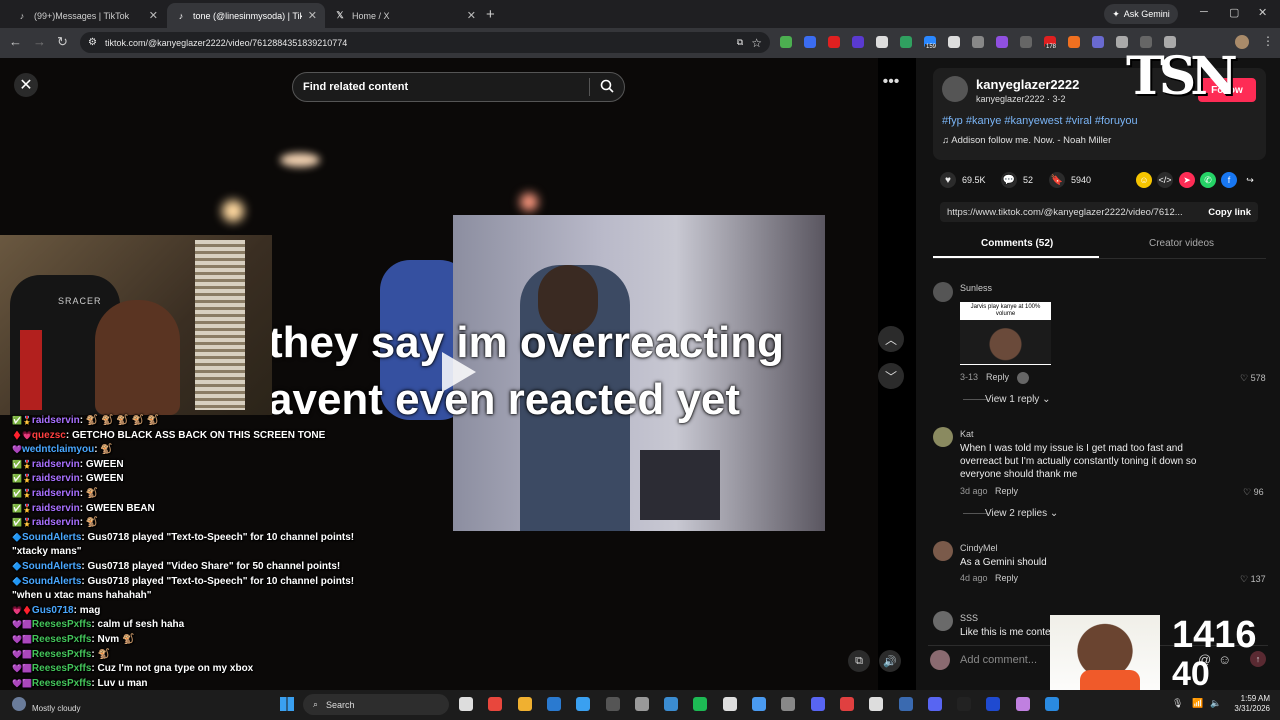 The width and height of the screenshot is (1280, 720). Describe the element at coordinates (1253, 579) in the screenshot. I see `comment-like: ♡ 137` at that location.